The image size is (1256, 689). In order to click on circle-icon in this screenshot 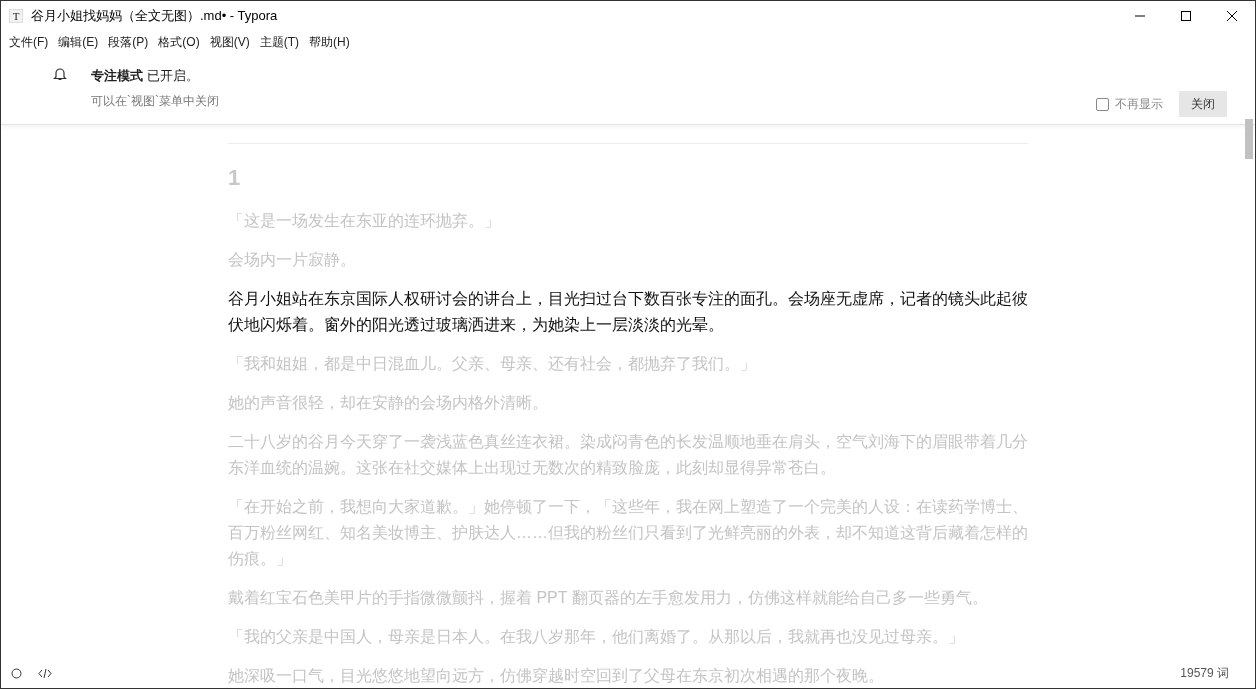, I will do `click(16, 673)`.